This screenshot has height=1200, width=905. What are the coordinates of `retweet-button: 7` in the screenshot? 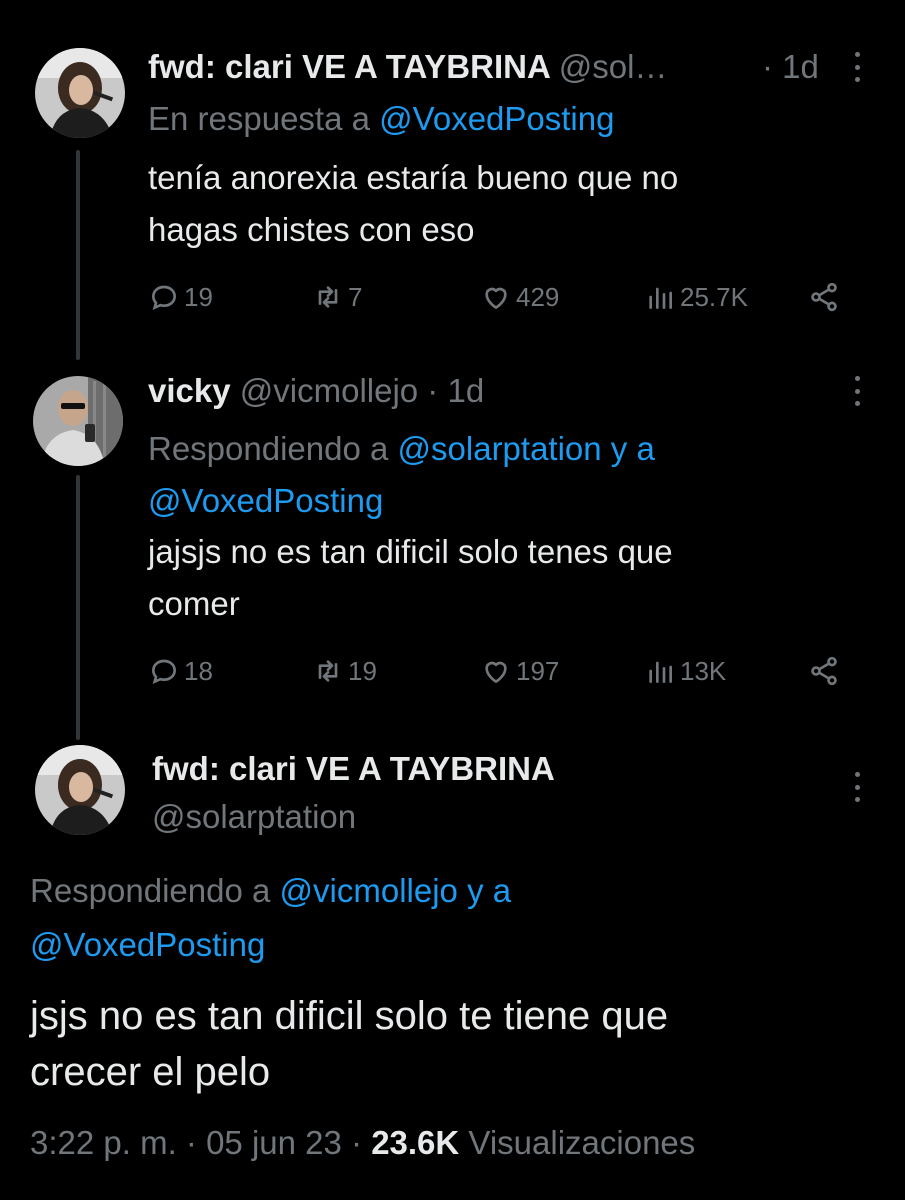 It's located at (337, 297).